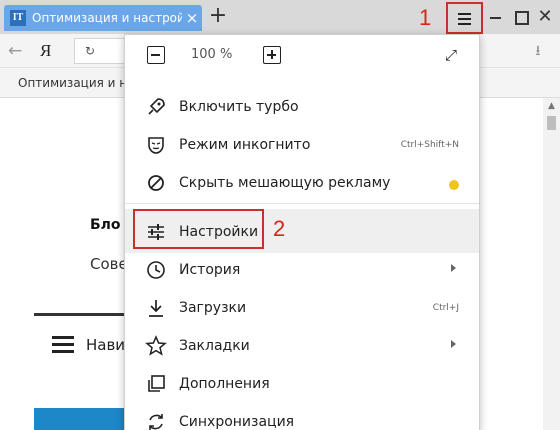  I want to click on reload-icon: ↻, so click(90, 51).